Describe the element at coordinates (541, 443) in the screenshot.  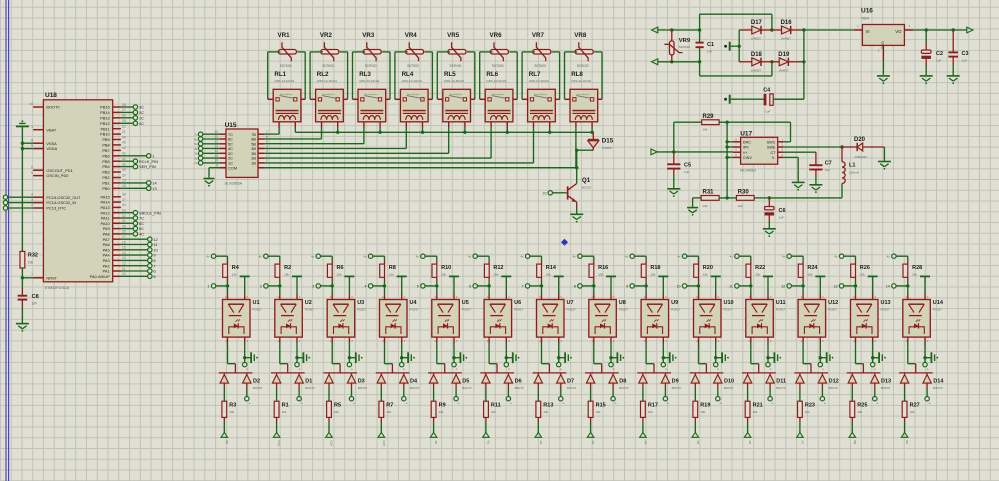
I see `svg-text: A2` at that location.